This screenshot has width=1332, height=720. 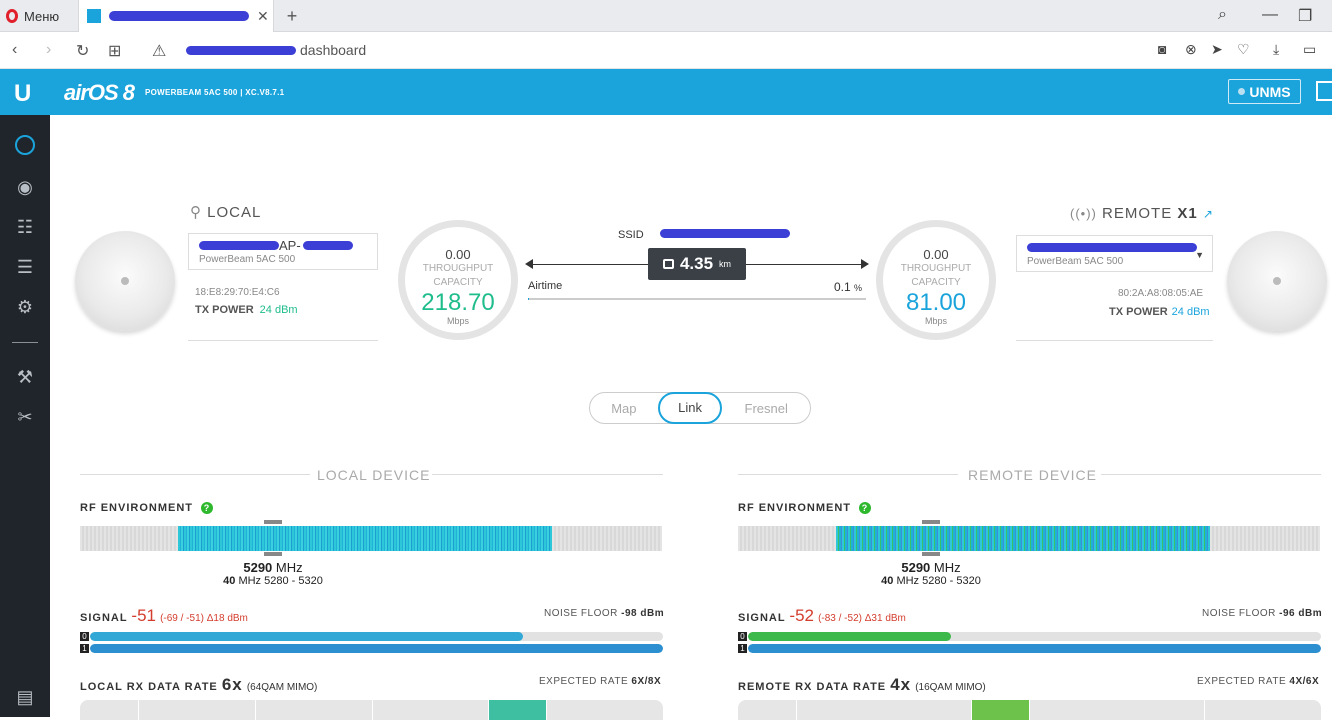 What do you see at coordinates (1162, 49) in the screenshot?
I see `camera-icon: ◙` at bounding box center [1162, 49].